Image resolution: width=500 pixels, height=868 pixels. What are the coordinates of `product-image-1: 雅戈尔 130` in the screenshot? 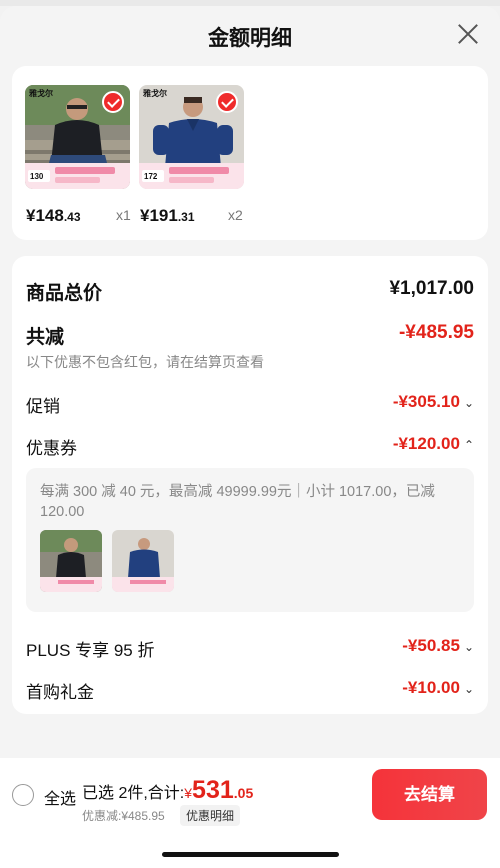 It's located at (77, 137).